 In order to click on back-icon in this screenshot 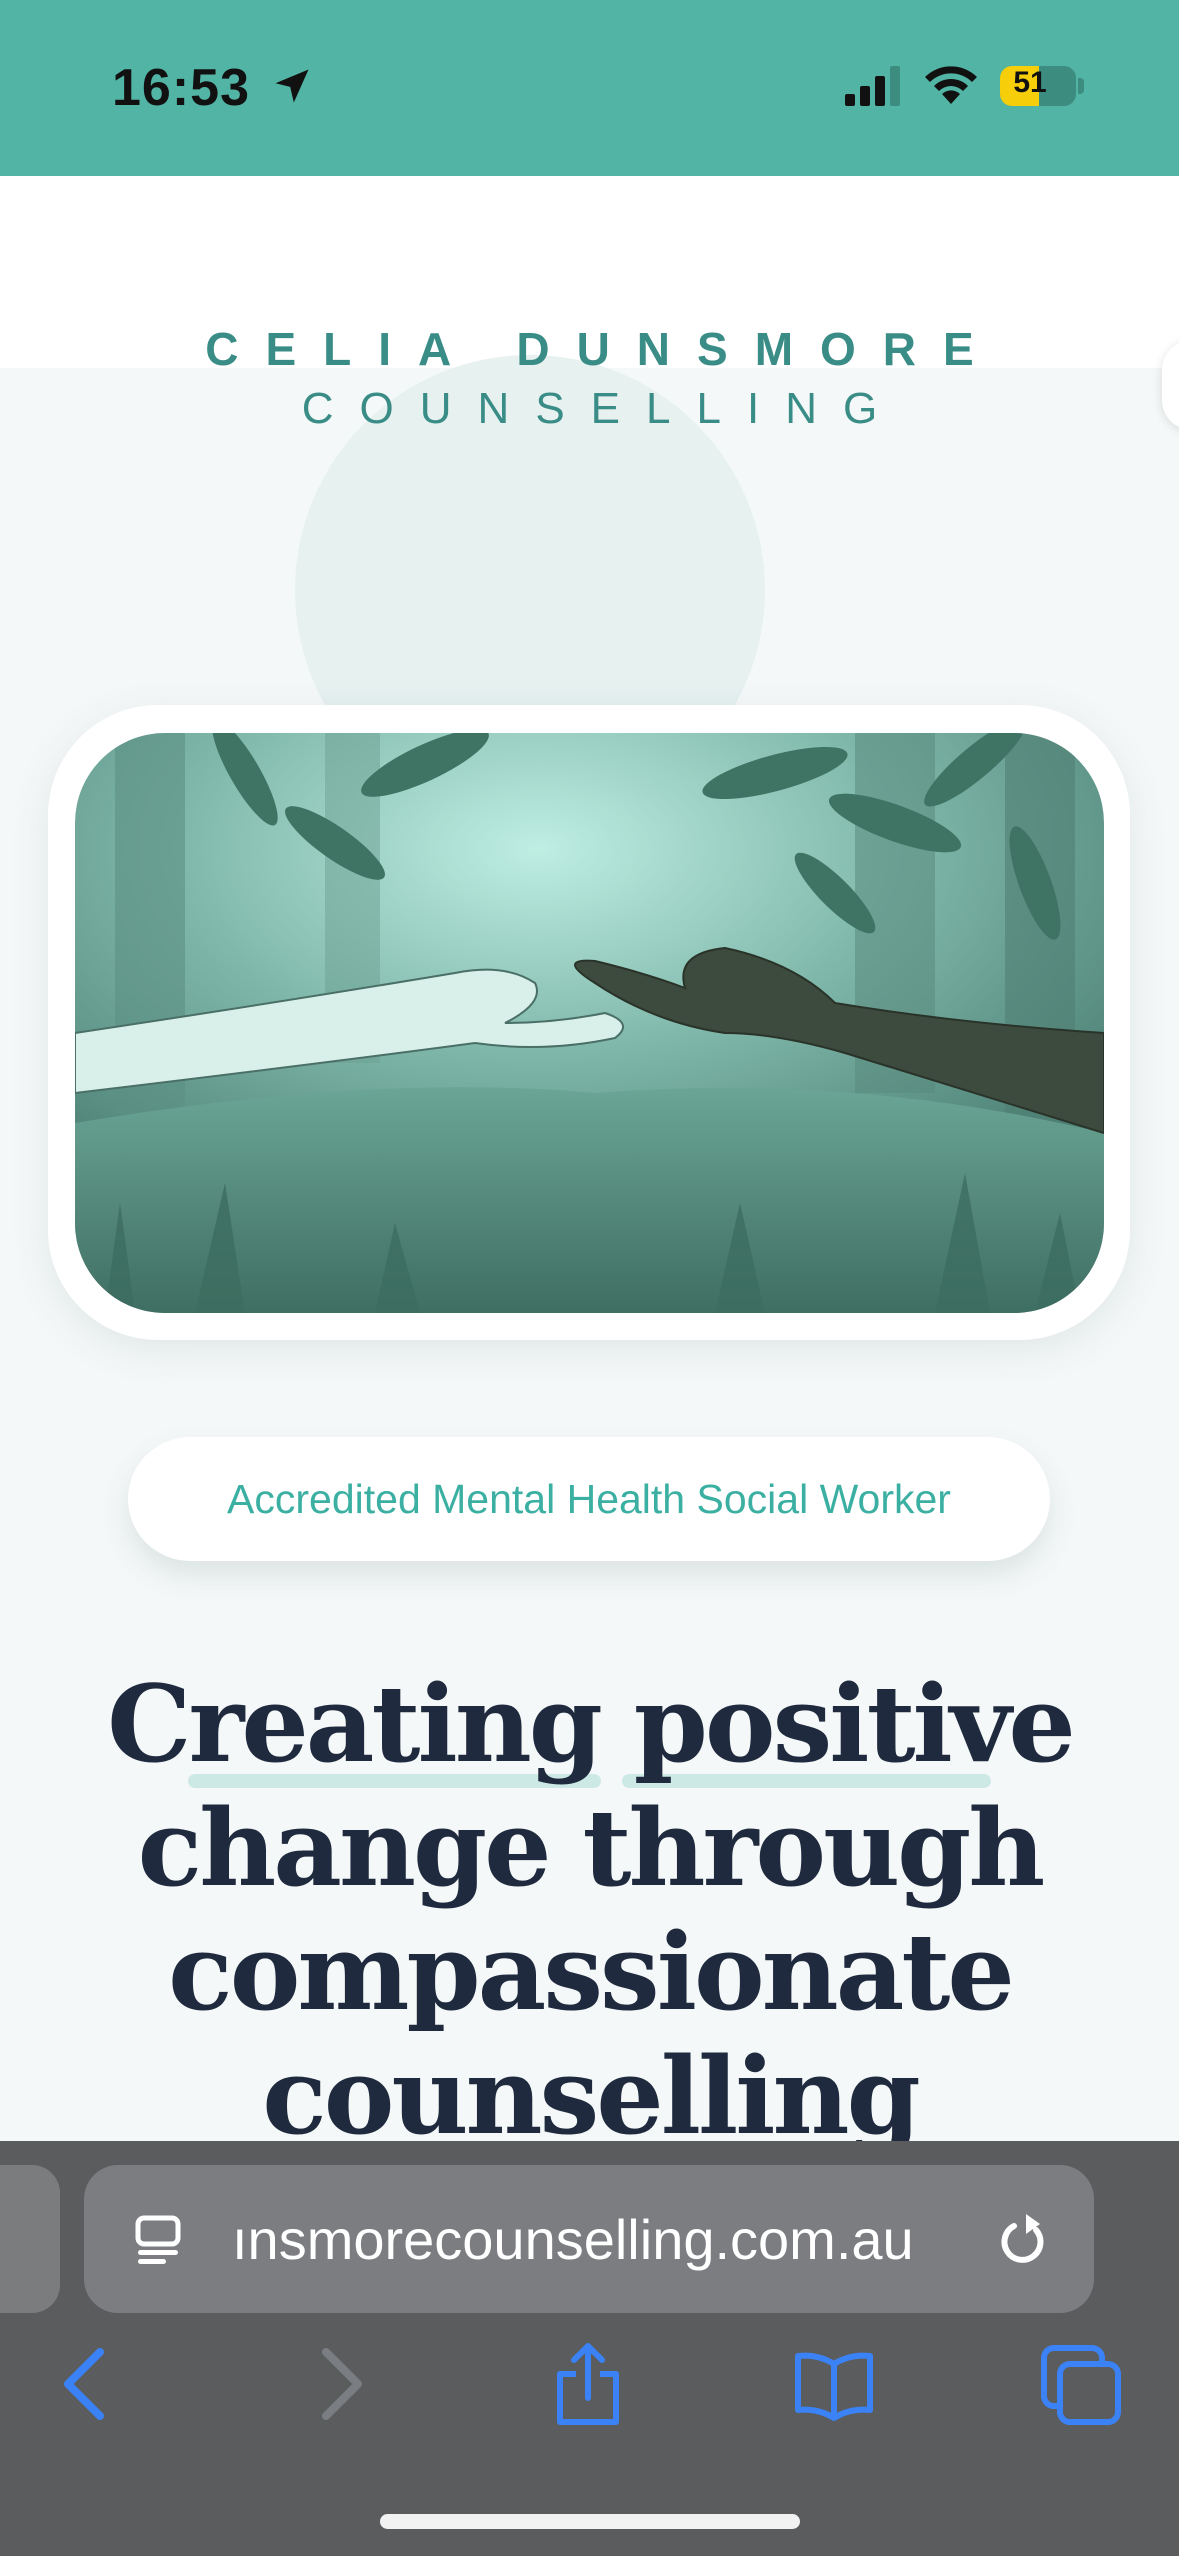, I will do `click(86, 2384)`.